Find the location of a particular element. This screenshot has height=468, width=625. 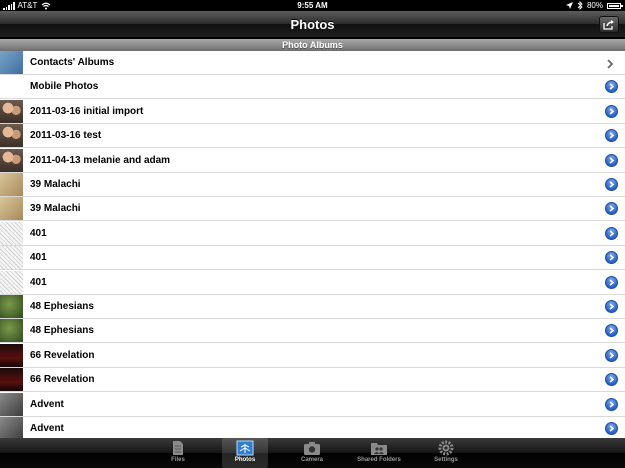

shared-folders-icon is located at coordinates (379, 448).